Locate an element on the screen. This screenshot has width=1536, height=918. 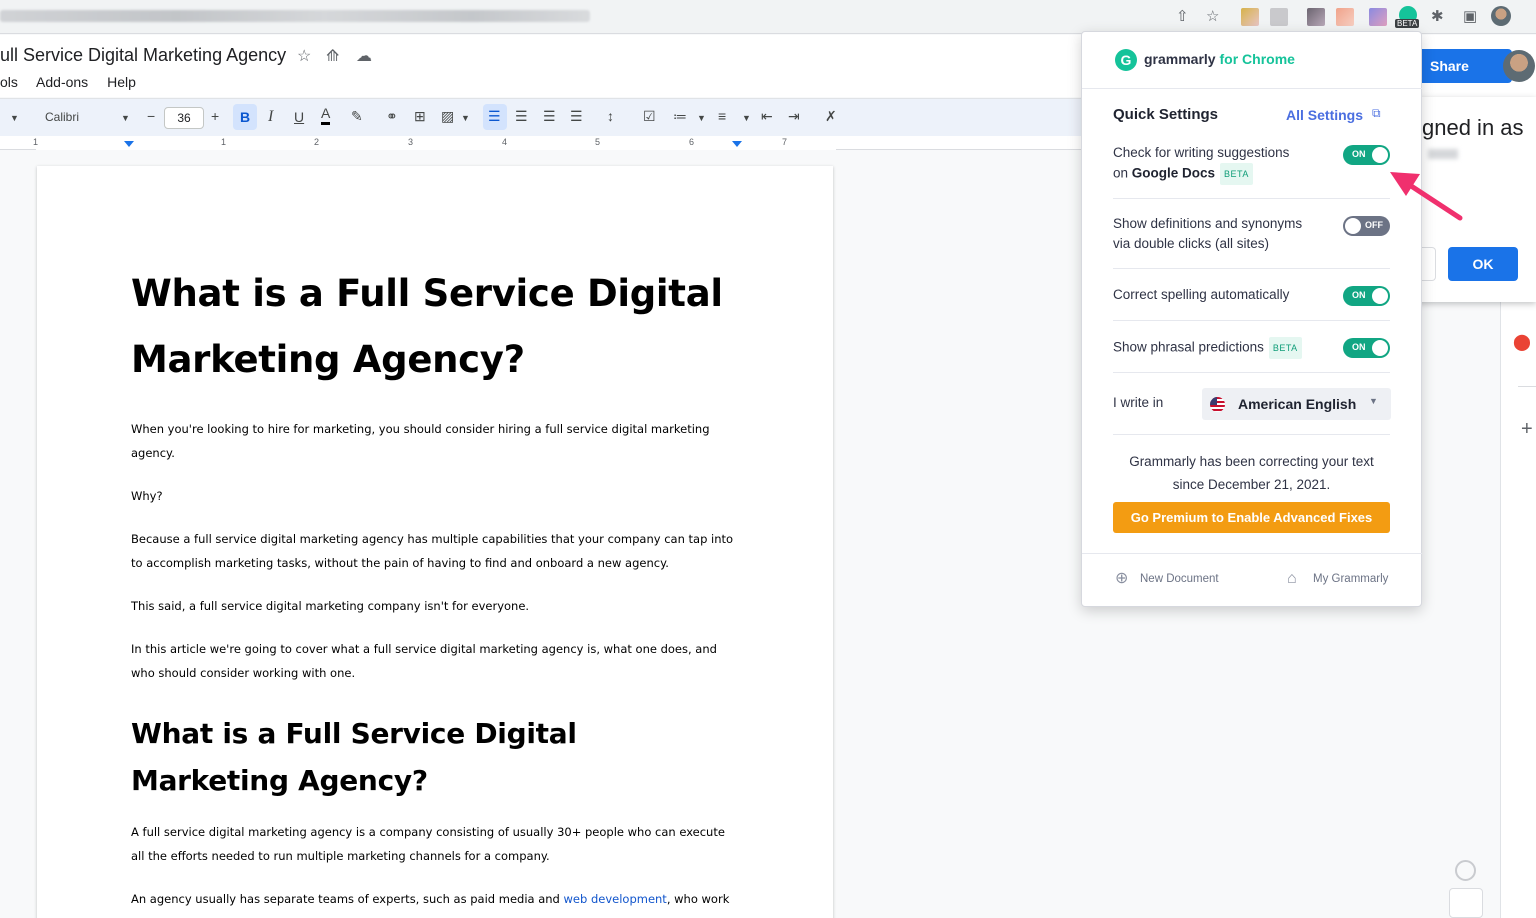
numbered-list-icon: ≡ is located at coordinates (722, 116).